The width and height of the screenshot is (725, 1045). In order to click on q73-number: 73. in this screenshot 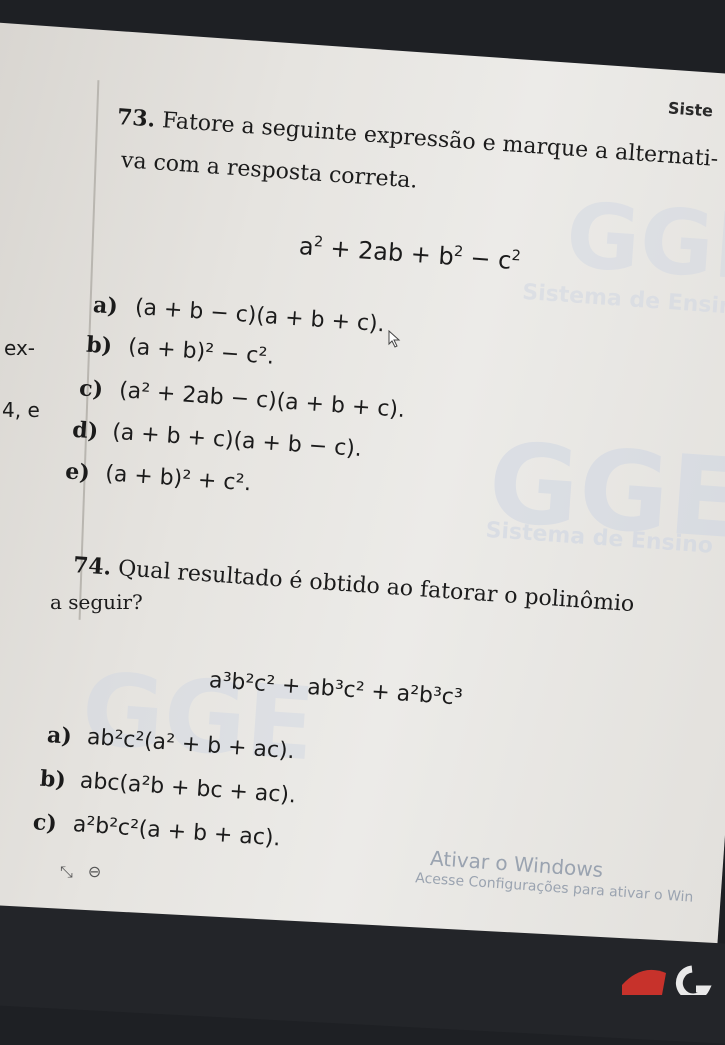, I will do `click(136, 118)`.